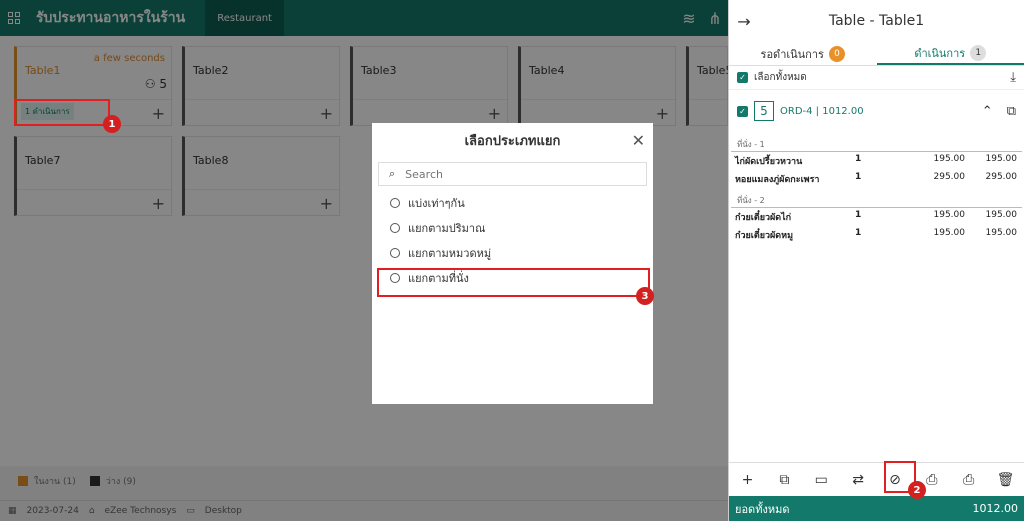 This screenshot has width=1024, height=521. Describe the element at coordinates (638, 140) in the screenshot. I see `close-icon: ✕` at that location.